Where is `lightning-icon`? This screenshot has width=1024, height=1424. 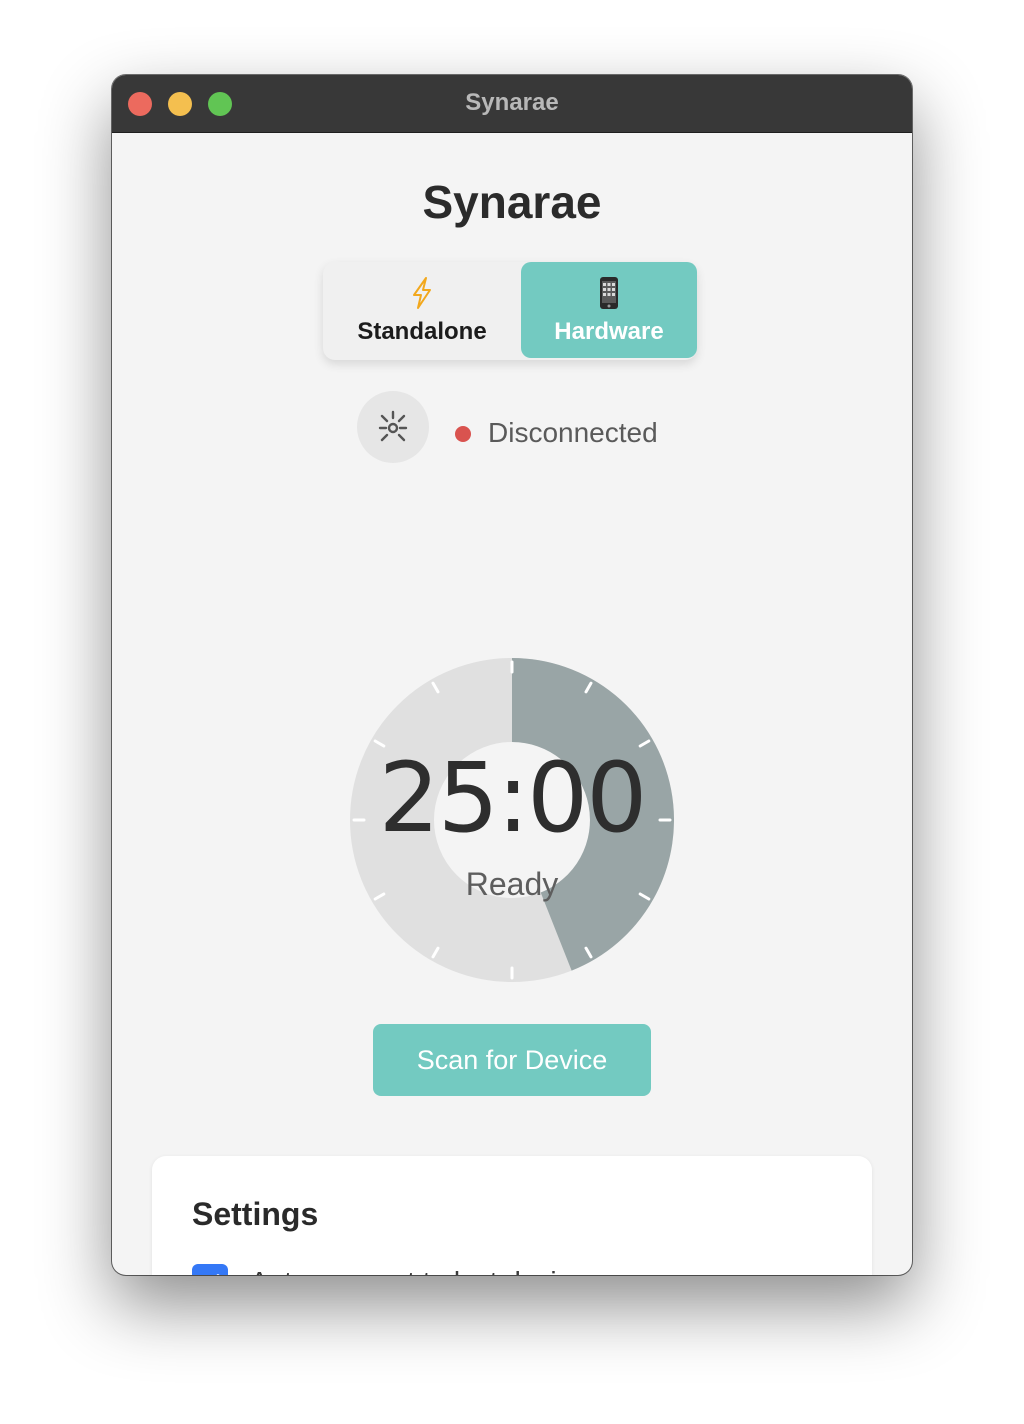 lightning-icon is located at coordinates (422, 293).